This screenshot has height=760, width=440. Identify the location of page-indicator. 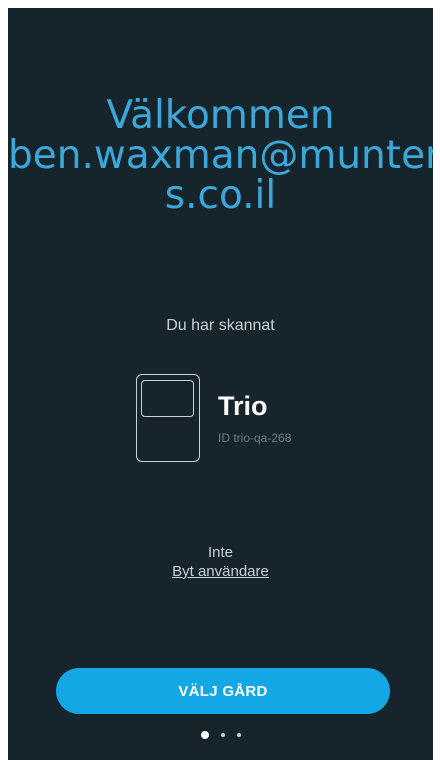
(220, 735).